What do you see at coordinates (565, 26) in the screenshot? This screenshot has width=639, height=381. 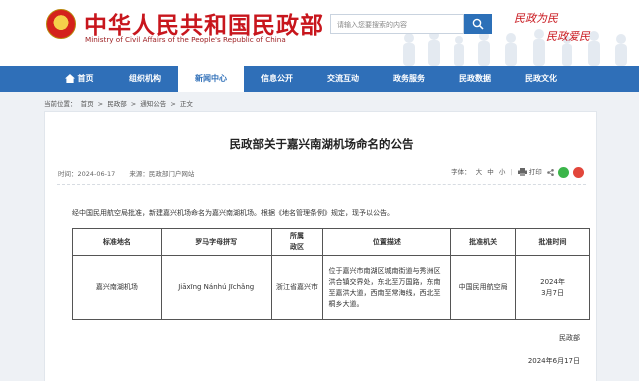 I see `slogan: 民政为民 民政爱民` at bounding box center [565, 26].